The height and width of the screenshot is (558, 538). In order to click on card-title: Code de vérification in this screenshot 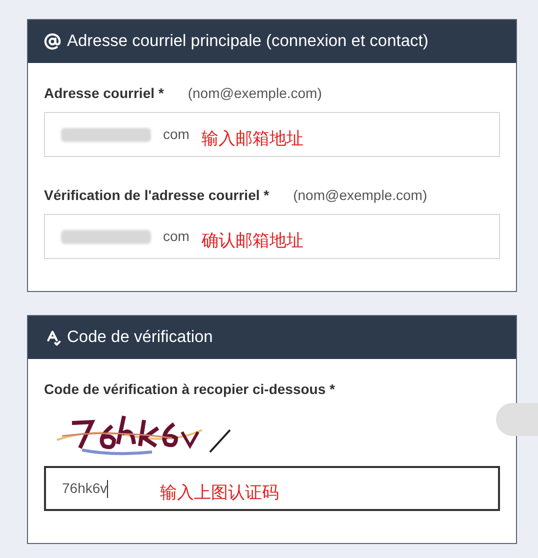, I will do `click(140, 337)`.